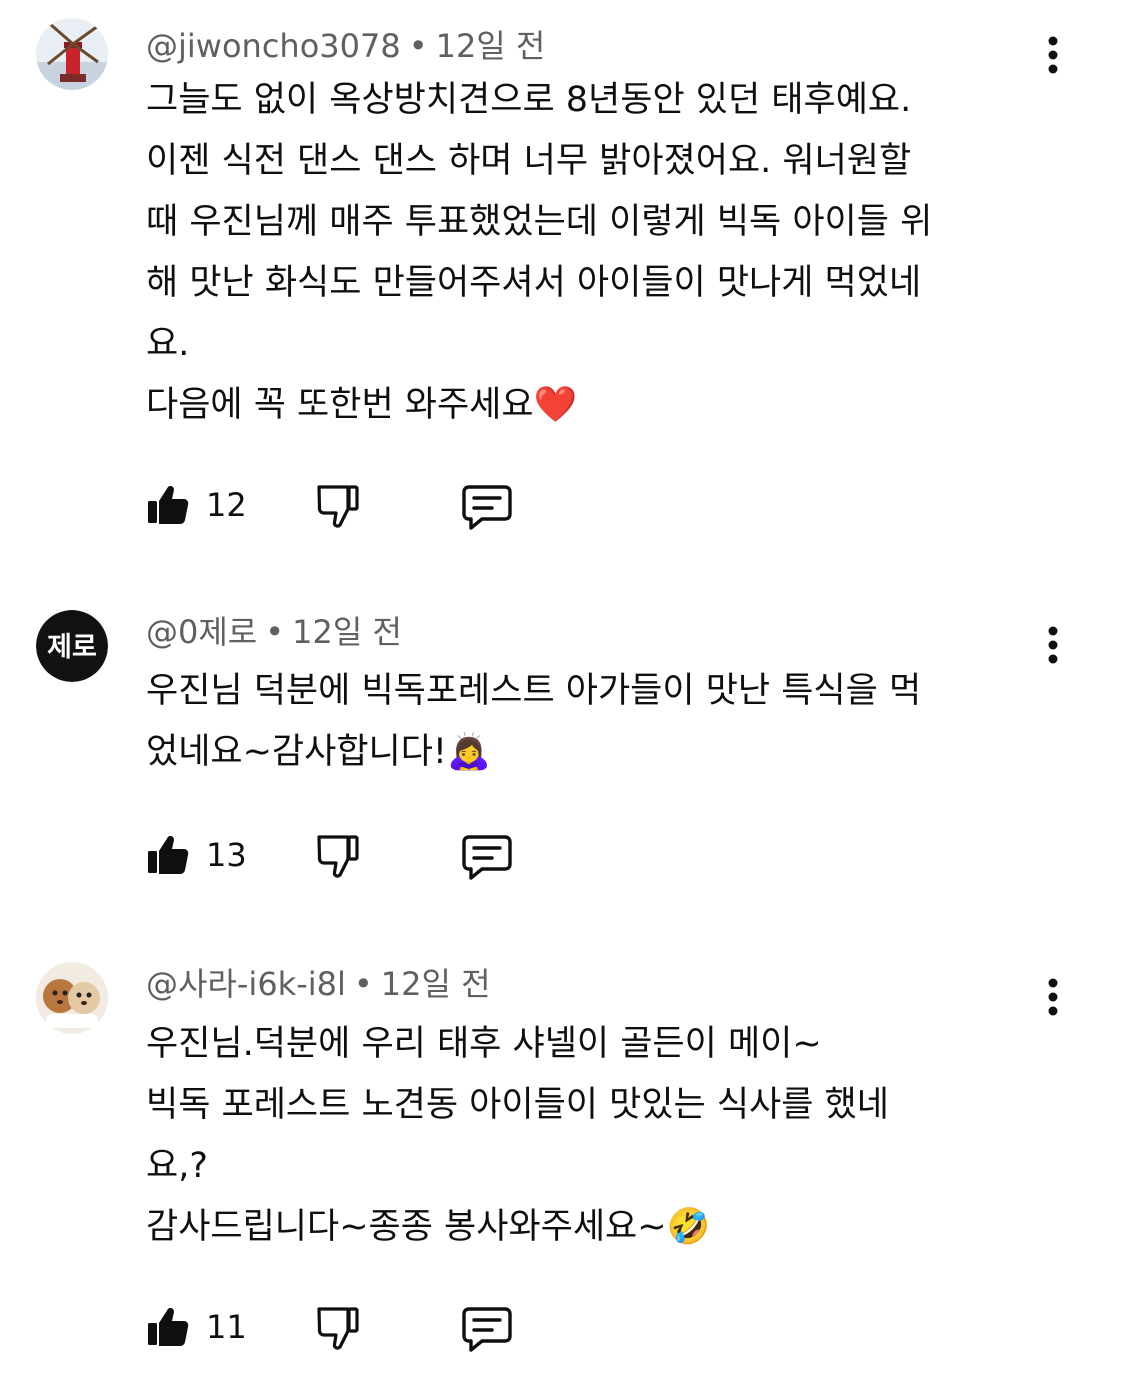  What do you see at coordinates (226, 1327) in the screenshot?
I see `like-count: 11` at bounding box center [226, 1327].